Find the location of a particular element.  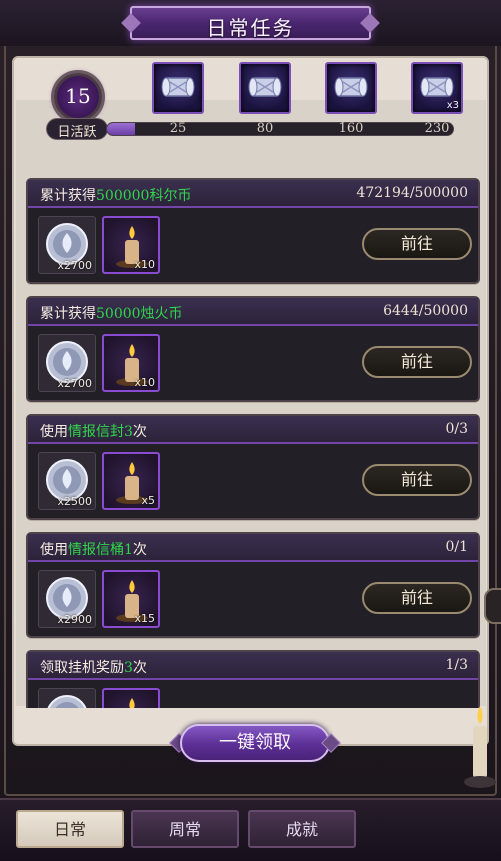

side-scroll-handle is located at coordinates (492, 606).